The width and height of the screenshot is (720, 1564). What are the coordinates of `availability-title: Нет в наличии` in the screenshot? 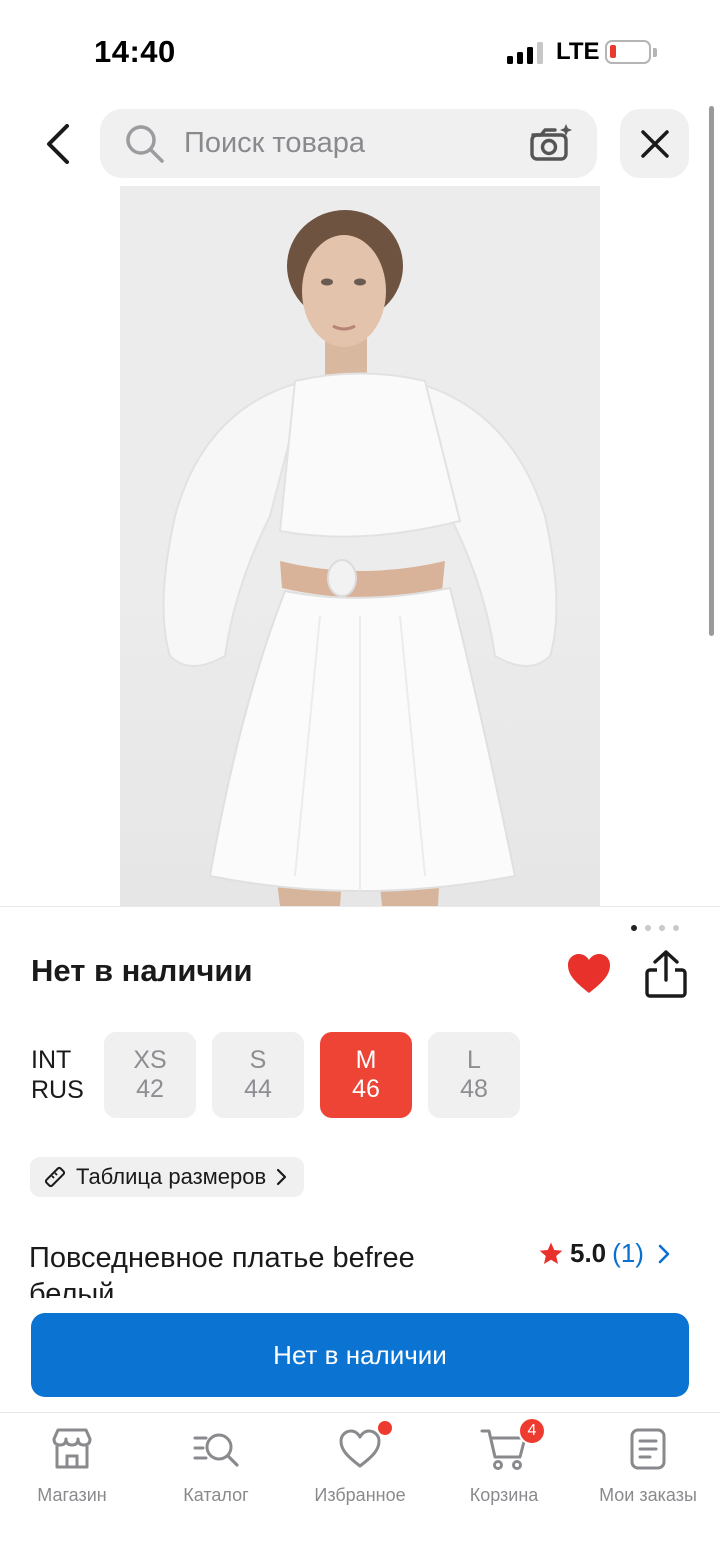 It's located at (142, 970).